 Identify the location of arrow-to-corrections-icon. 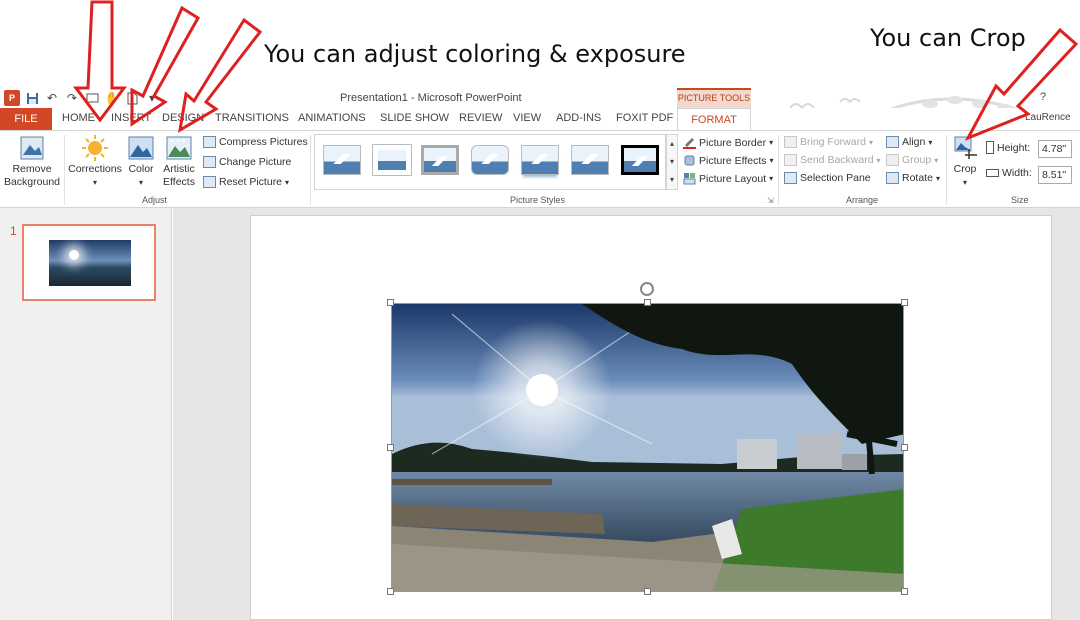
(100, 61).